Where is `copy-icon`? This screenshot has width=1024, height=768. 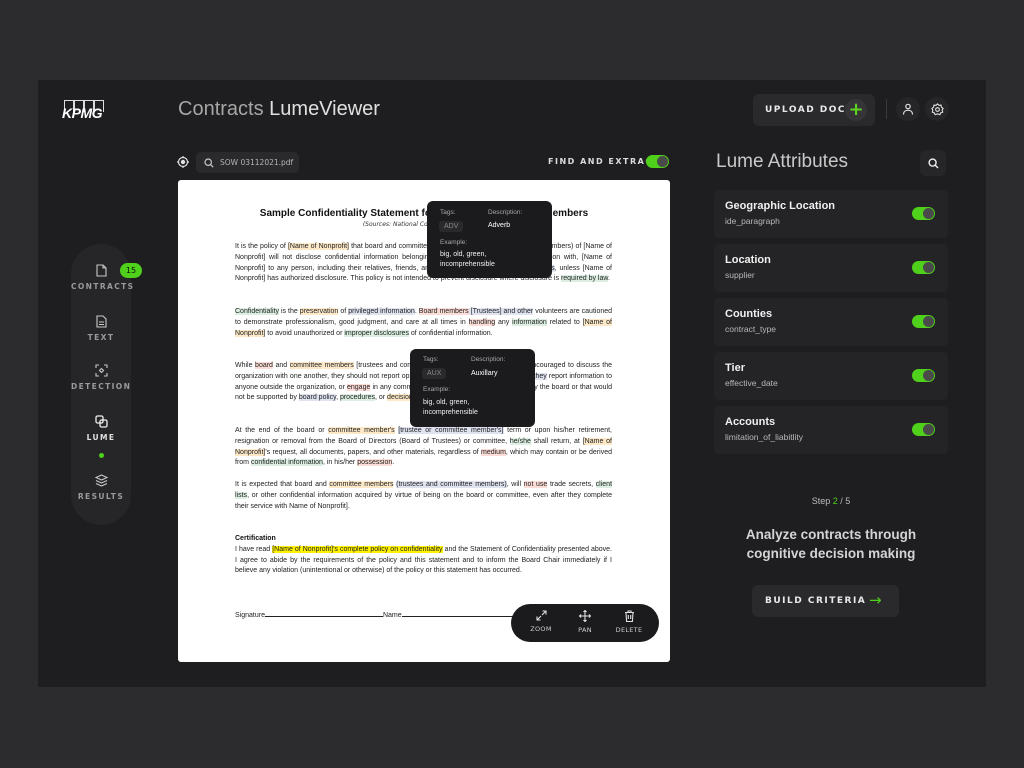 copy-icon is located at coordinates (101, 421).